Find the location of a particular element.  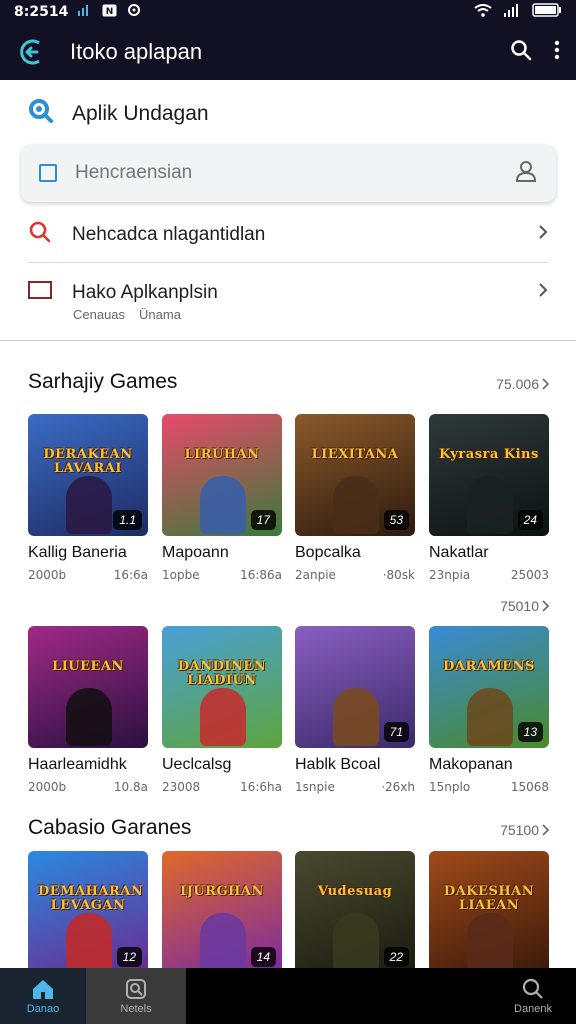

game-logo-text: LIEXITANA is located at coordinates (355, 454).